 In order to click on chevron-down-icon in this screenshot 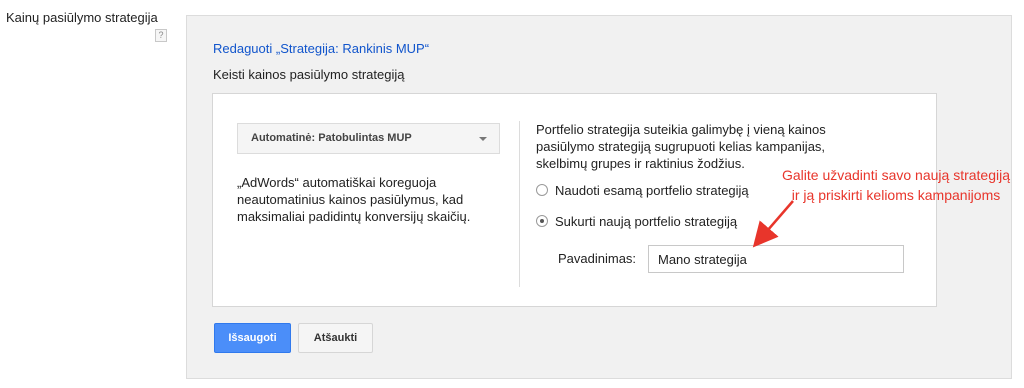, I will do `click(483, 139)`.